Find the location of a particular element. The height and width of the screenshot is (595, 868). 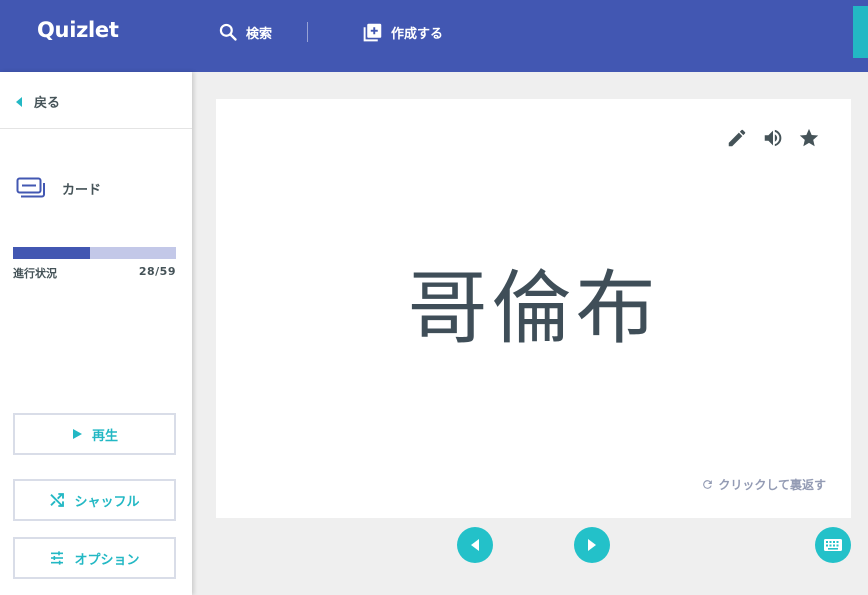

progress-count: 28/59 is located at coordinates (157, 271).